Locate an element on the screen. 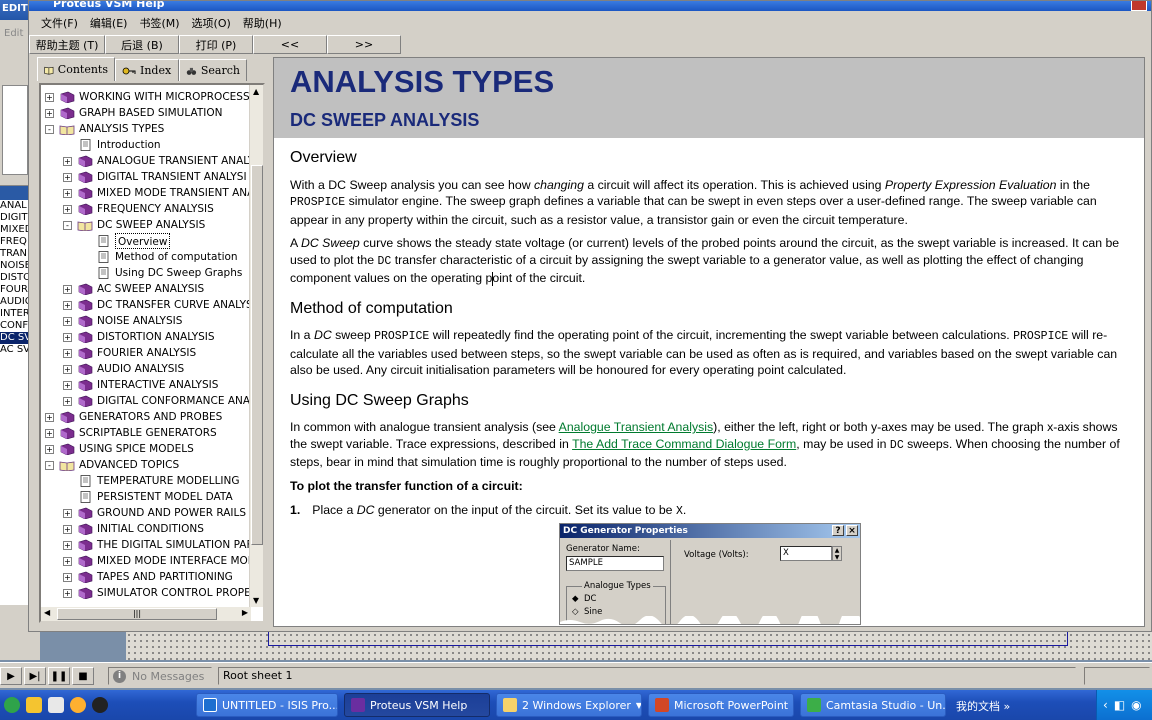  tab-search: Search is located at coordinates (213, 70).